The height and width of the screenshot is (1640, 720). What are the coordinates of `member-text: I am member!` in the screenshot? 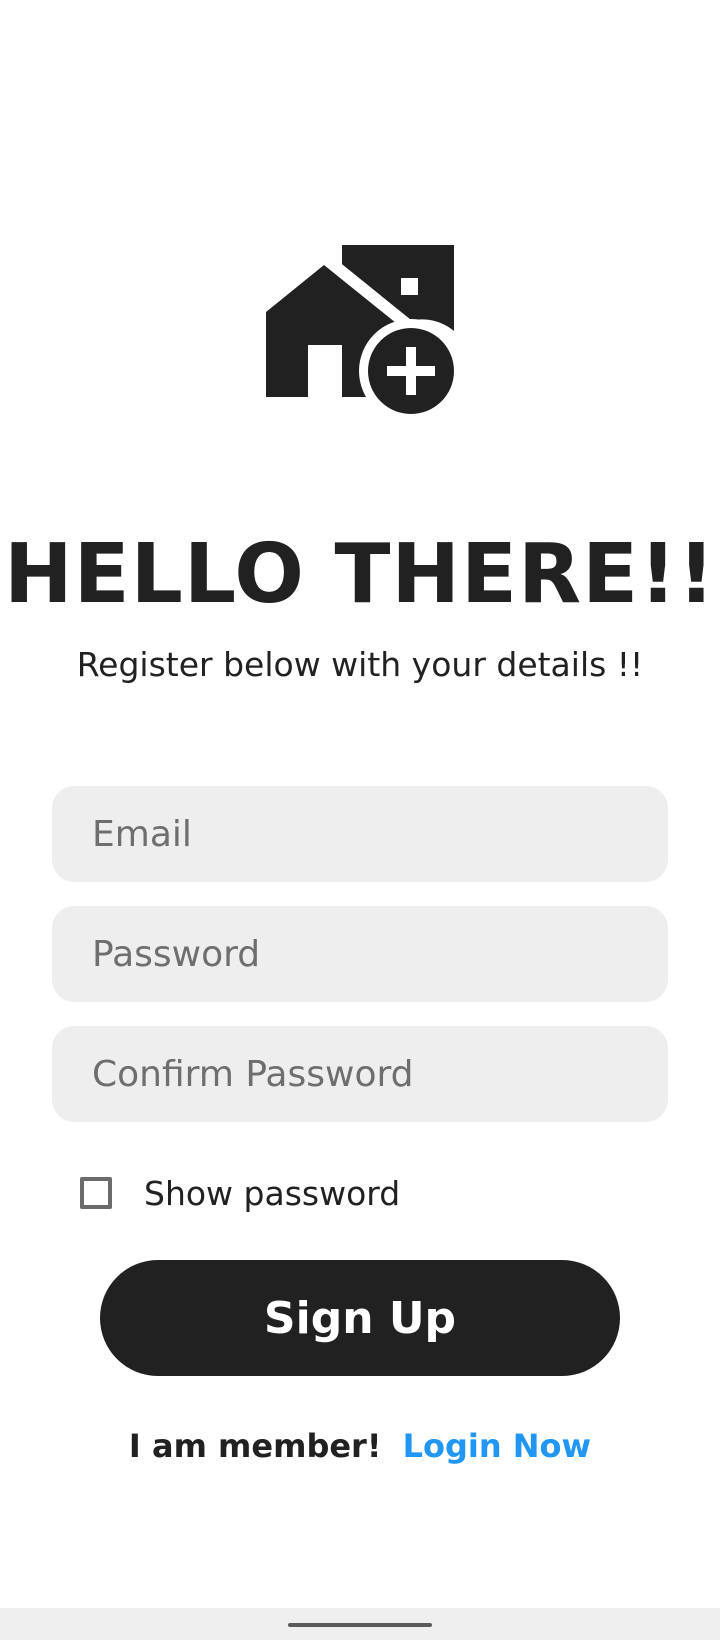 It's located at (255, 1446).